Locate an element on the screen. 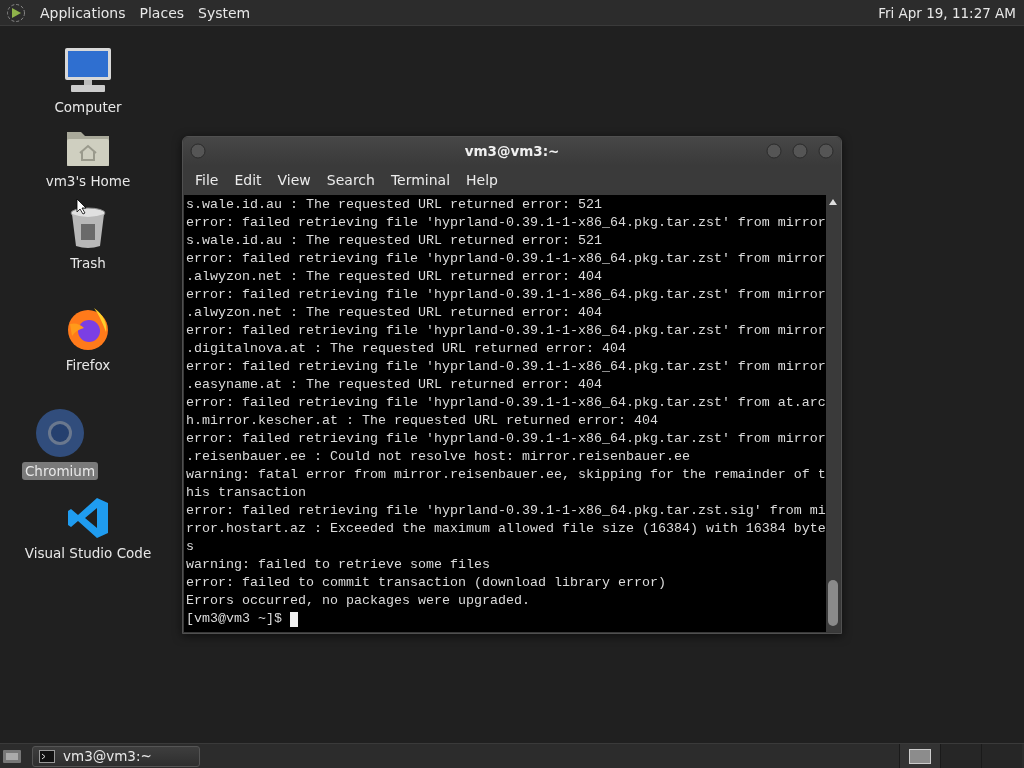  window-thumbnail is located at coordinates (920, 756).